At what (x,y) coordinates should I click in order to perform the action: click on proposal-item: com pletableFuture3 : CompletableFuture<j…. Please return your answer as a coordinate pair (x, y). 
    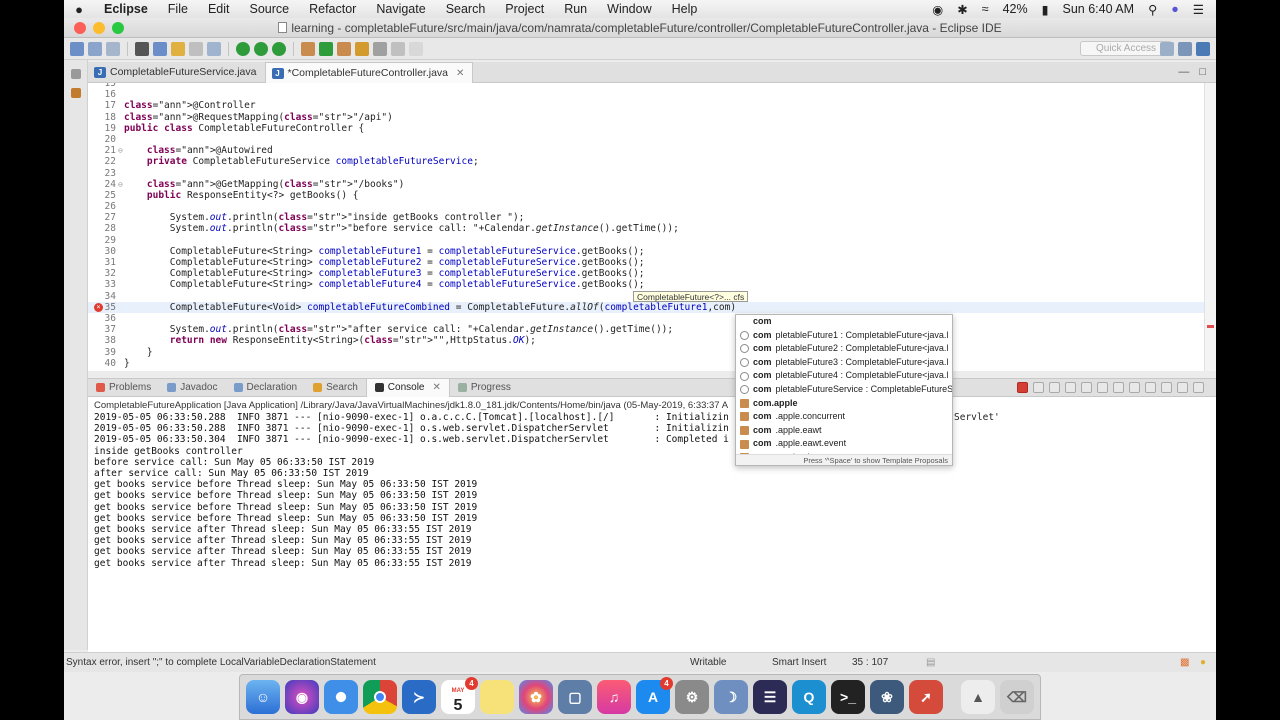
    Looking at the image, I should click on (844, 363).